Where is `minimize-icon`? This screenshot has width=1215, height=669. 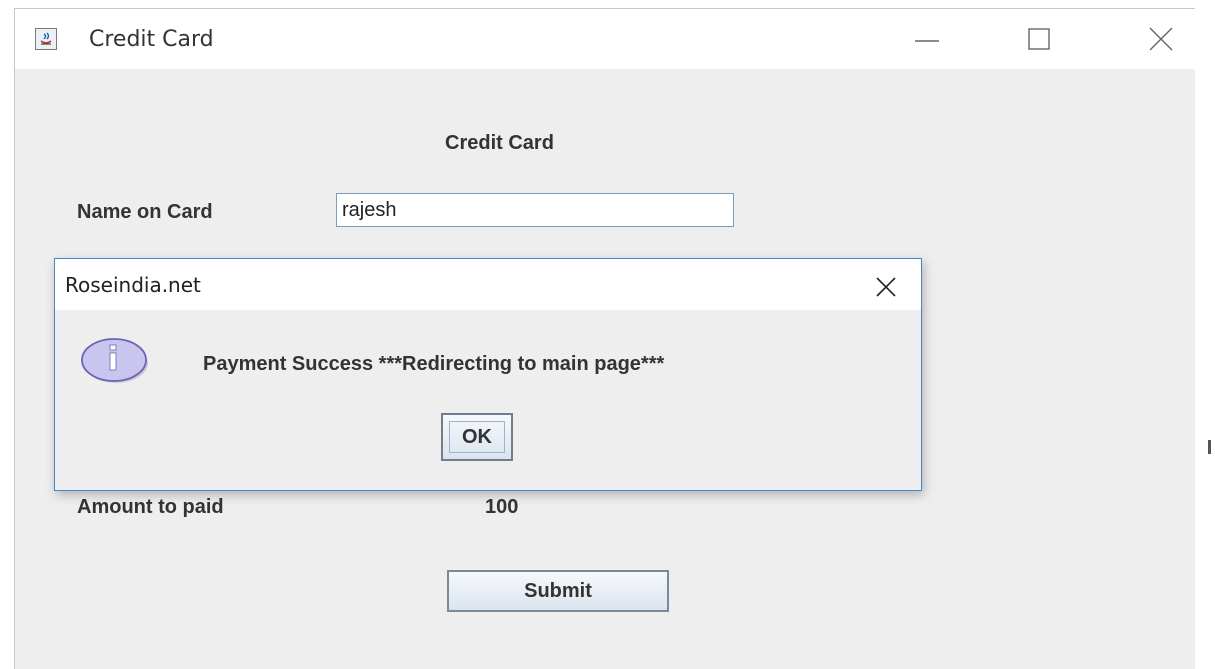 minimize-icon is located at coordinates (927, 41).